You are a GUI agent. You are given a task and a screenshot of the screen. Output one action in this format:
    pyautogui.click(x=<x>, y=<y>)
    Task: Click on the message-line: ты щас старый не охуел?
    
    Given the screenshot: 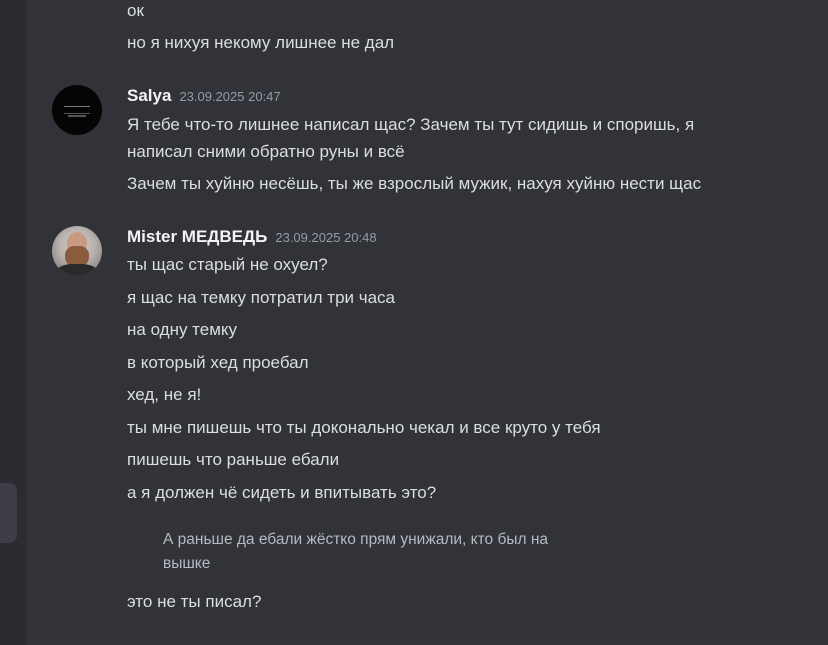 What is the action you would take?
    pyautogui.click(x=227, y=264)
    